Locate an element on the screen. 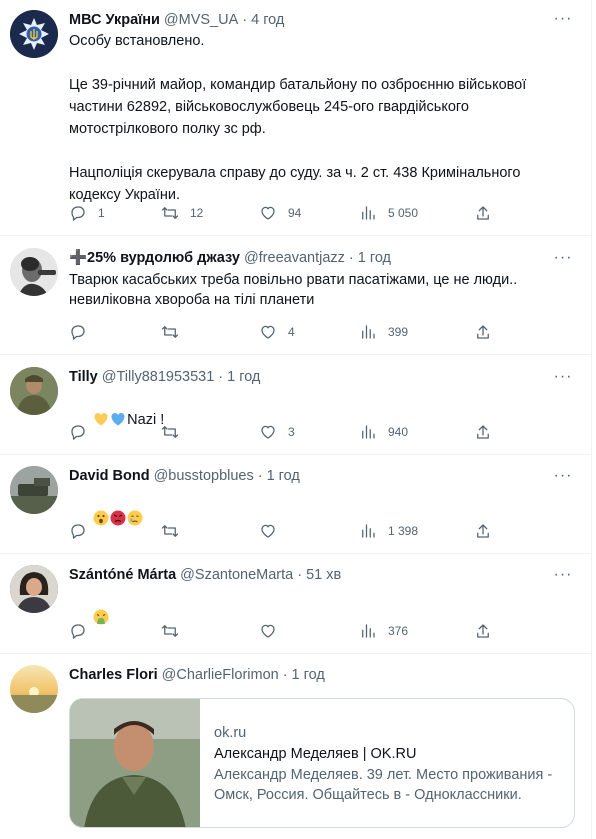 This screenshot has height=839, width=596. link-preview-image is located at coordinates (135, 763).